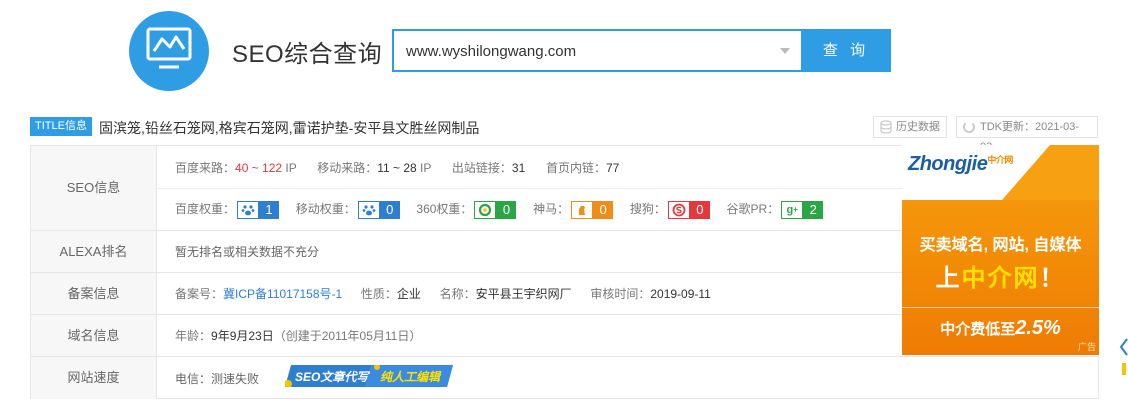  I want to click on outlinks-value: 31, so click(518, 168).